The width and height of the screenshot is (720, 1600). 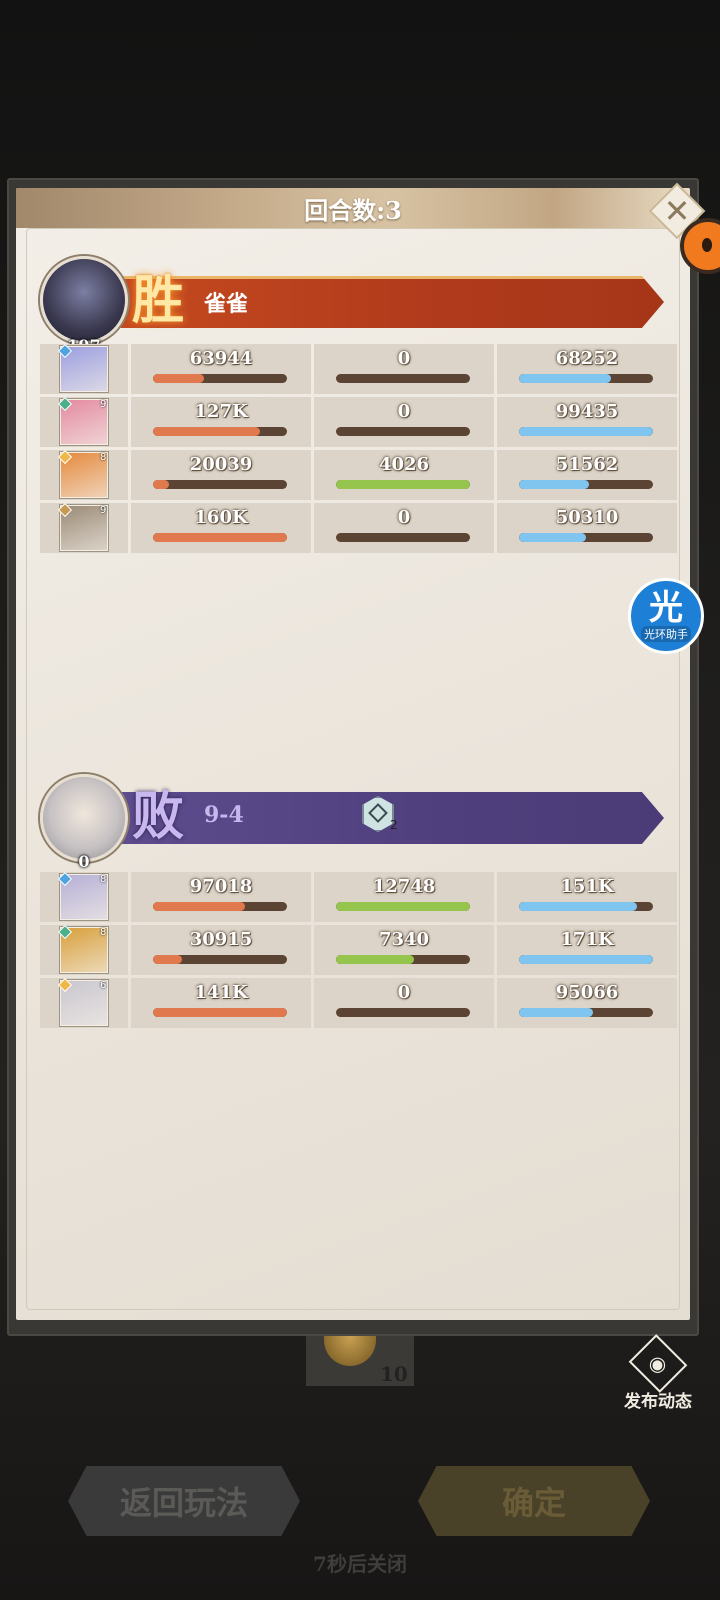 I want to click on damage-stat: 127K, so click(x=221, y=422).